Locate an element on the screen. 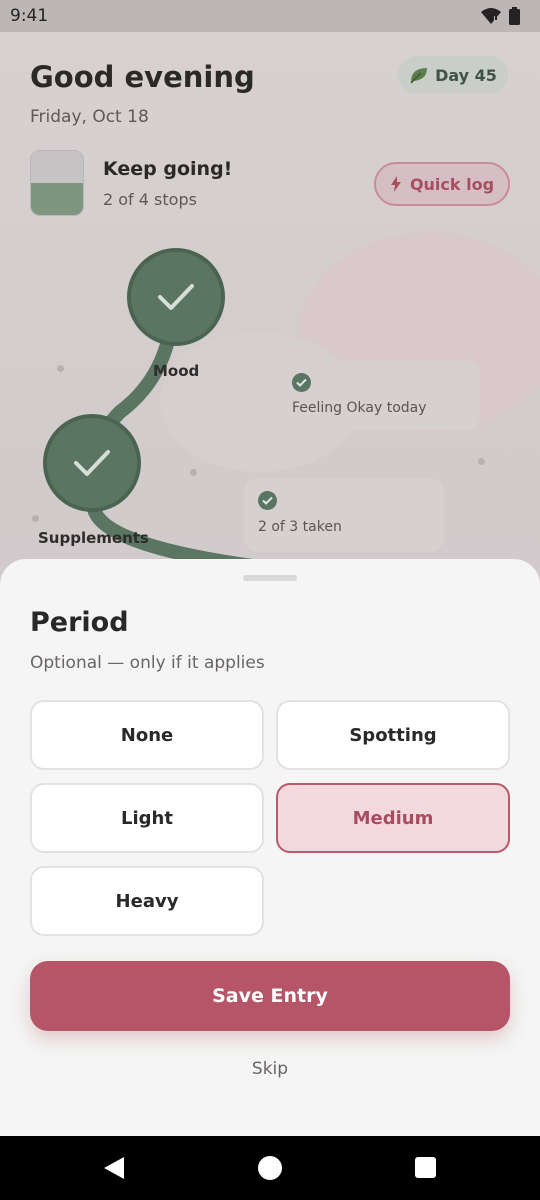 This screenshot has height=1200, width=540. status-icons is located at coordinates (500, 16).